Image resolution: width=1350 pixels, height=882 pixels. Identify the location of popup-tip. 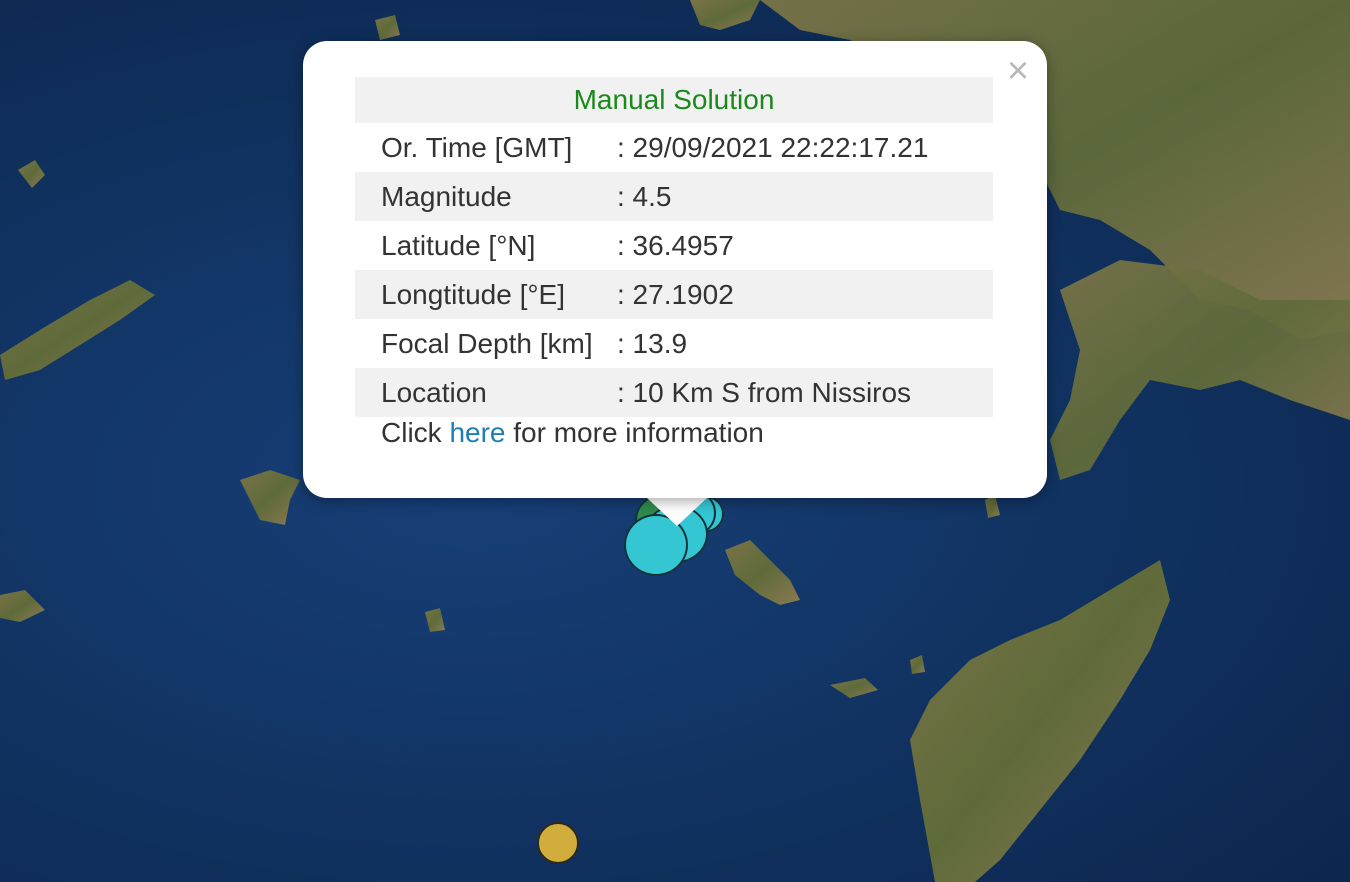
(677, 512).